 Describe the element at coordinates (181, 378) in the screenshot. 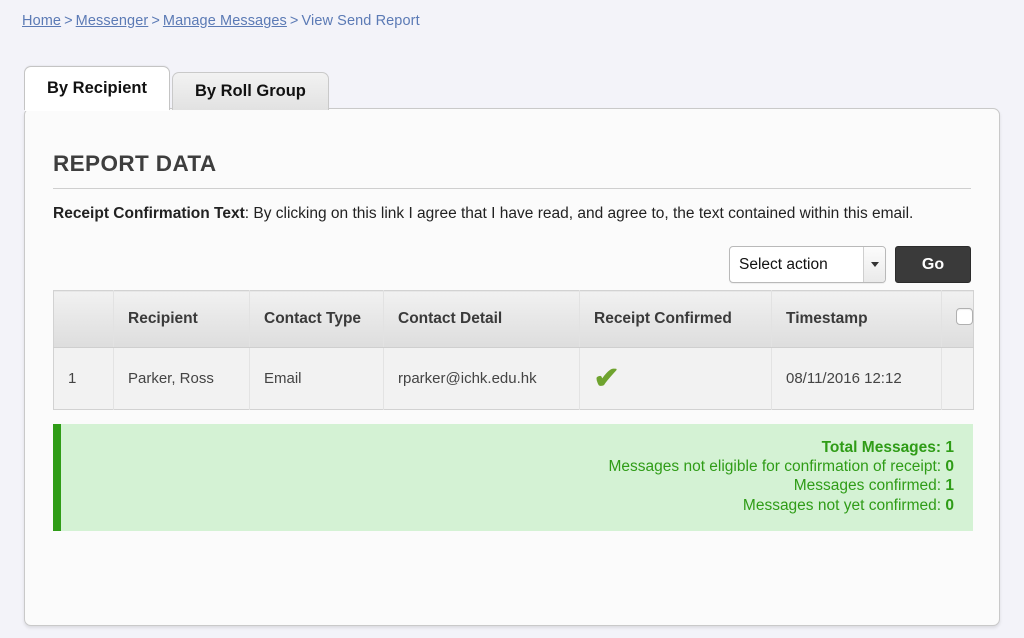

I see `cell-recipient: Parker, Ross` at that location.